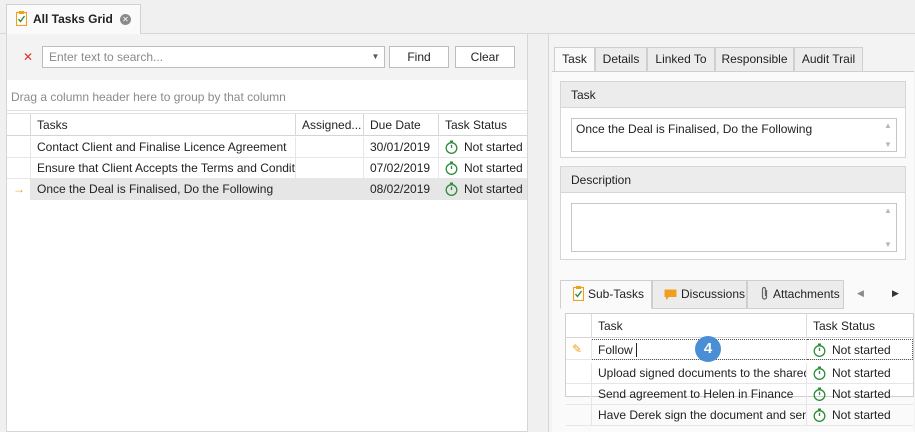 This screenshot has height=432, width=915. Describe the element at coordinates (28, 57) in the screenshot. I see `clear-search-icon: ✕` at that location.